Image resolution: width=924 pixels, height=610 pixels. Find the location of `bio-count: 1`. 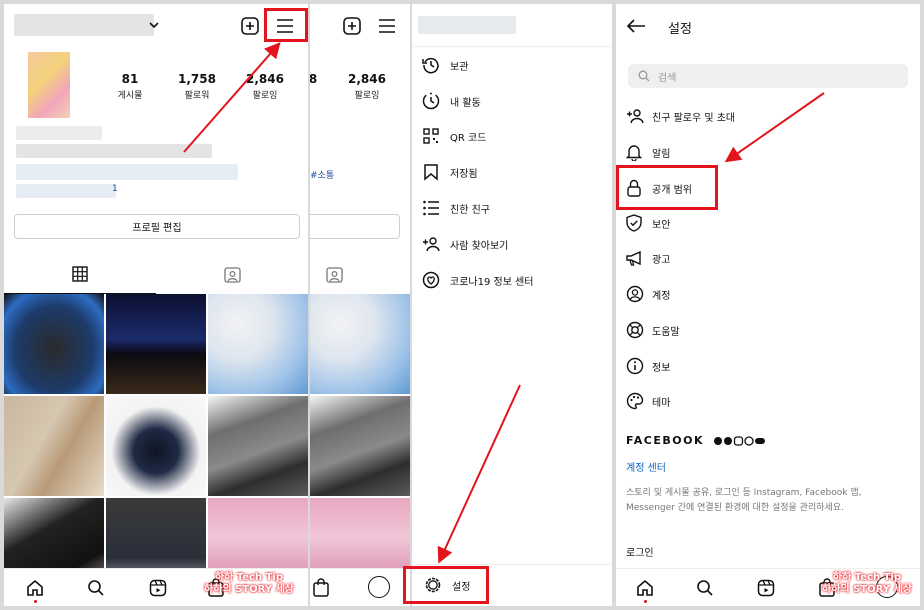

bio-count: 1 is located at coordinates (115, 189).